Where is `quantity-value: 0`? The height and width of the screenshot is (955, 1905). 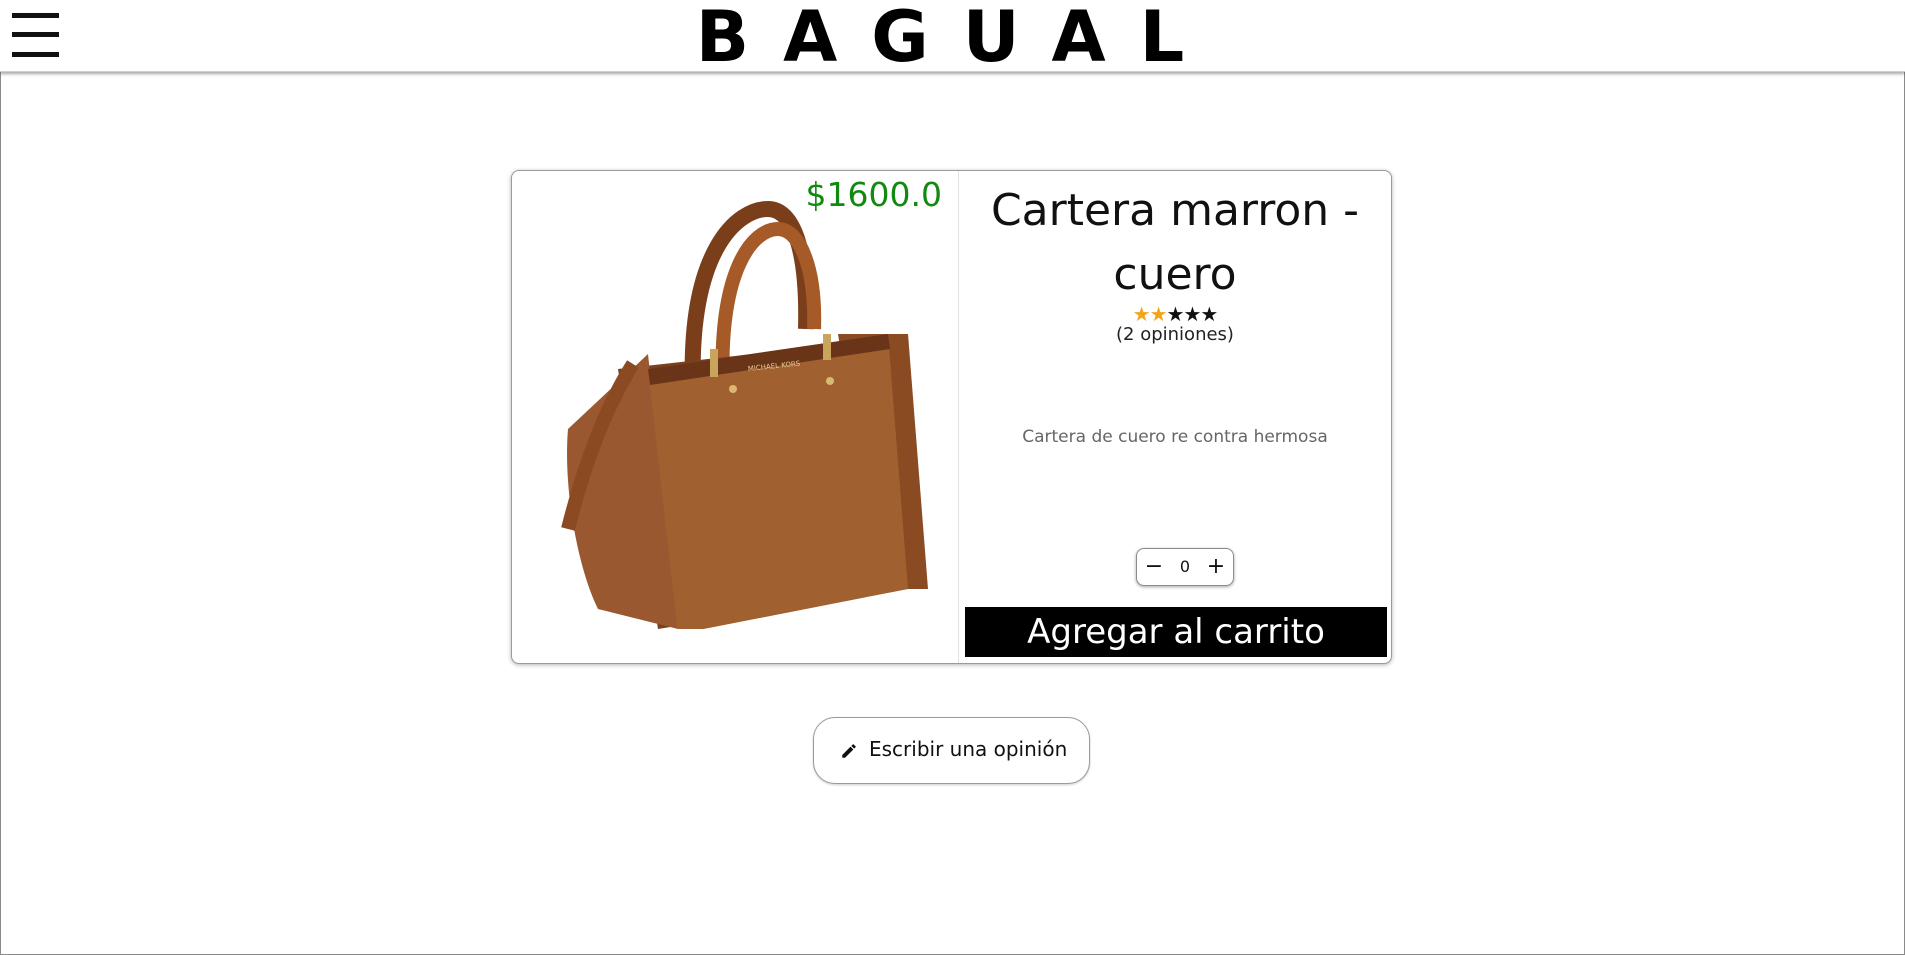 quantity-value: 0 is located at coordinates (1185, 567).